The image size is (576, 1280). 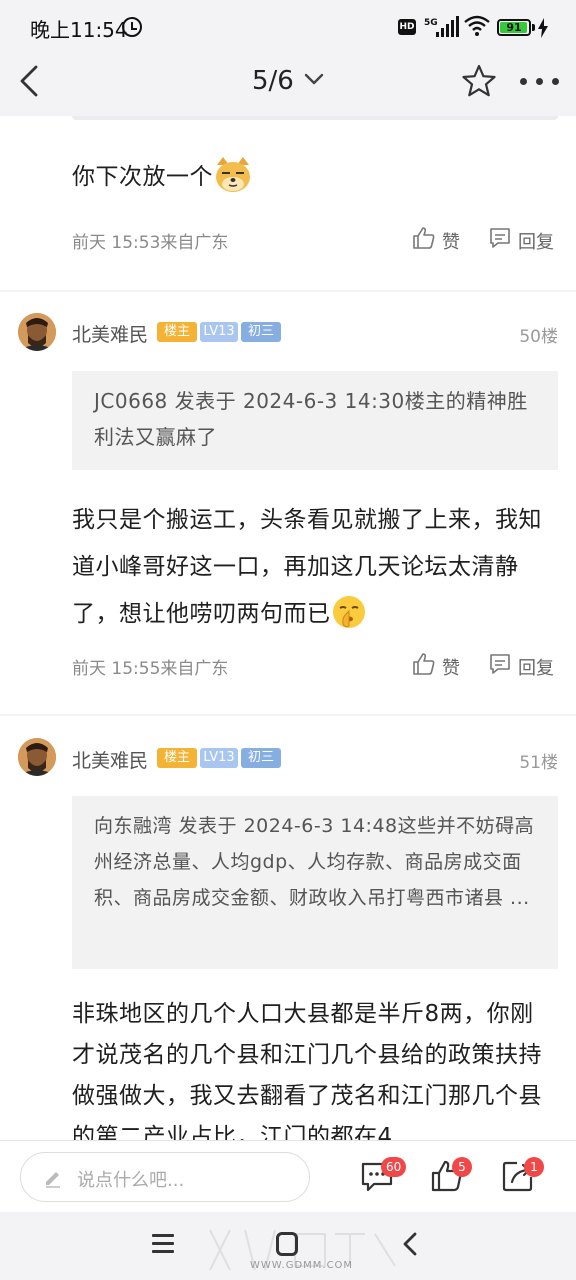 I want to click on post-text: 你下次放一个, so click(x=307, y=176).